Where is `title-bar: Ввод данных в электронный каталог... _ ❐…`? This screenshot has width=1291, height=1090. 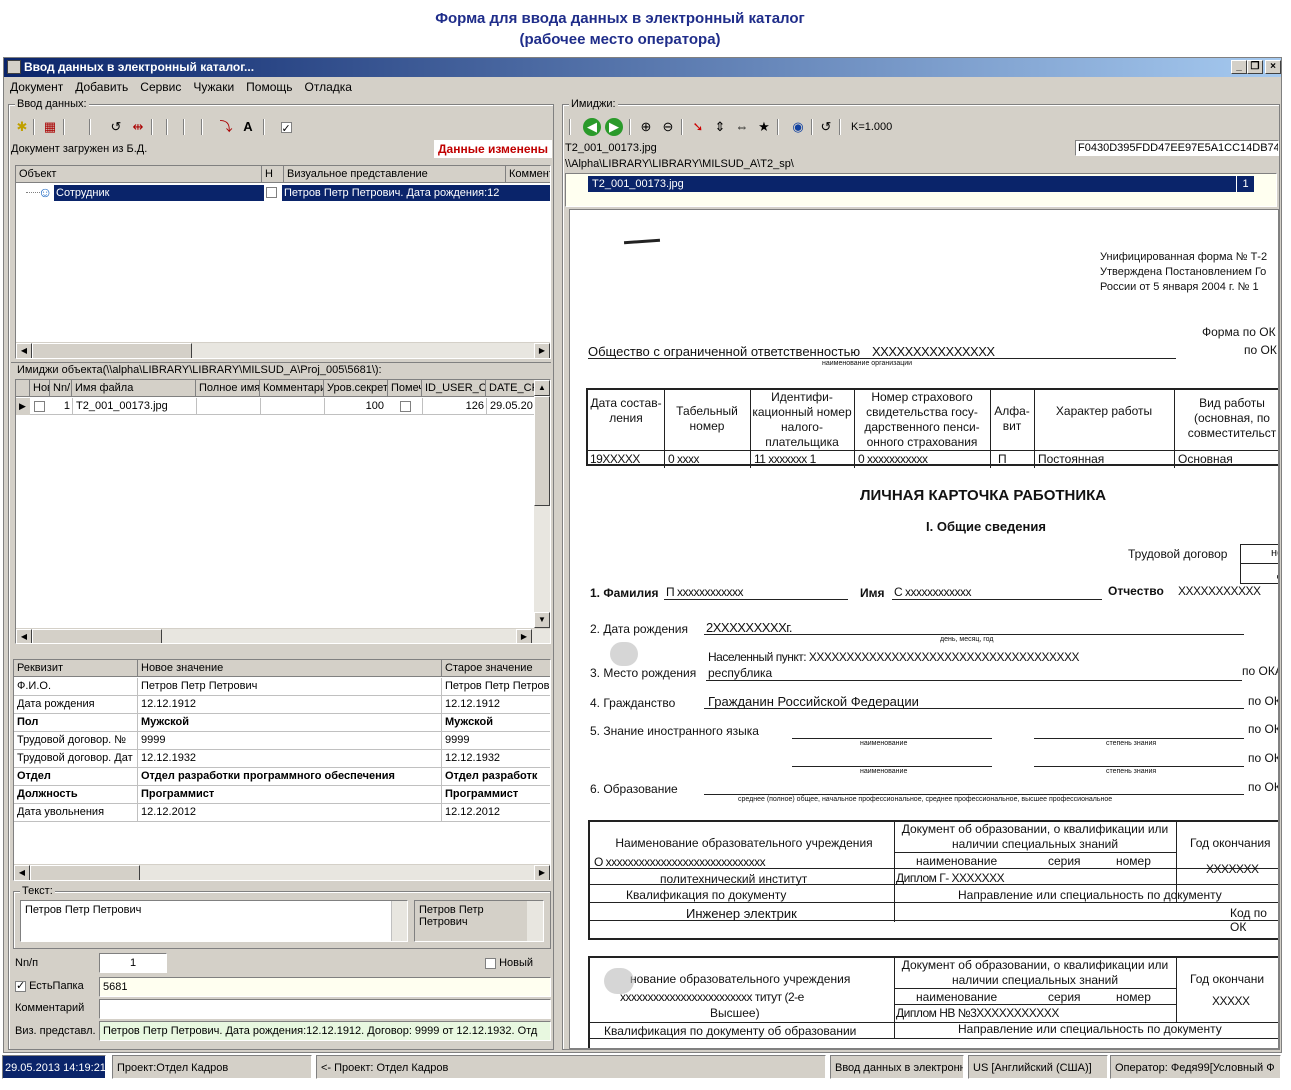 title-bar: Ввод данных в электронный каталог... _ ❐… is located at coordinates (642, 67).